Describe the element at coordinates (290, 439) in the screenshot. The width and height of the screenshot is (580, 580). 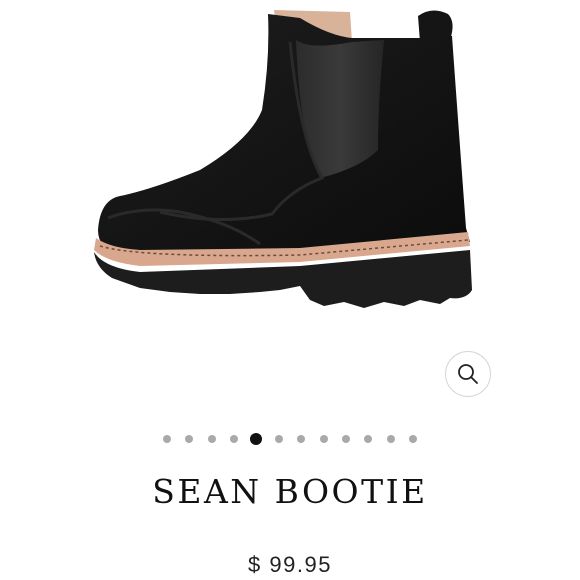
I see `gallery-pagination` at that location.